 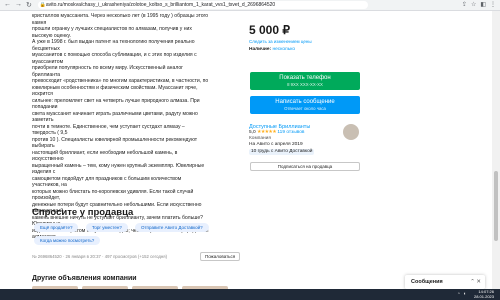 What do you see at coordinates (496, 206) in the screenshot?
I see `scrollbar-thumb` at bounding box center [496, 206].